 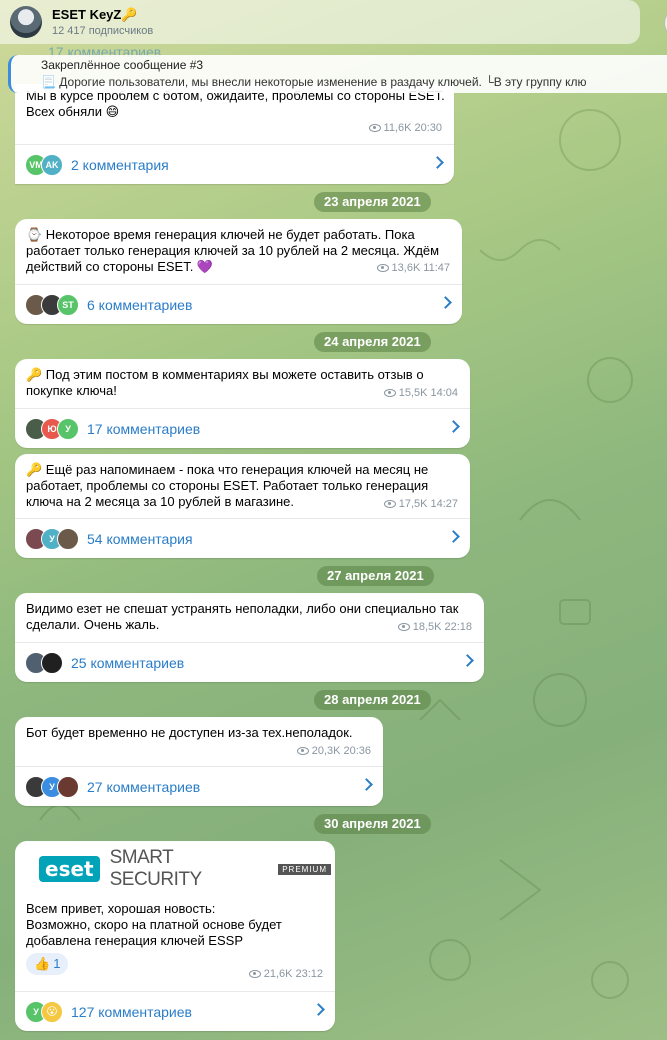 I want to click on post-meta: 13,6K 11:47, so click(x=413, y=268).